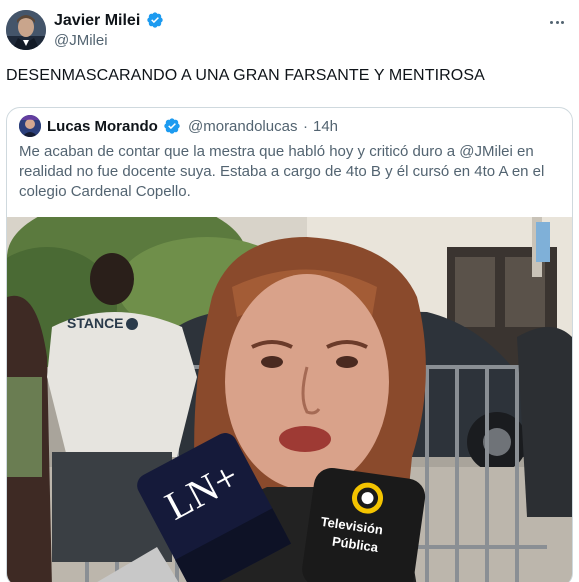 Image resolution: width=579 pixels, height=582 pixels. I want to click on verified-badge-icon, so click(155, 20).